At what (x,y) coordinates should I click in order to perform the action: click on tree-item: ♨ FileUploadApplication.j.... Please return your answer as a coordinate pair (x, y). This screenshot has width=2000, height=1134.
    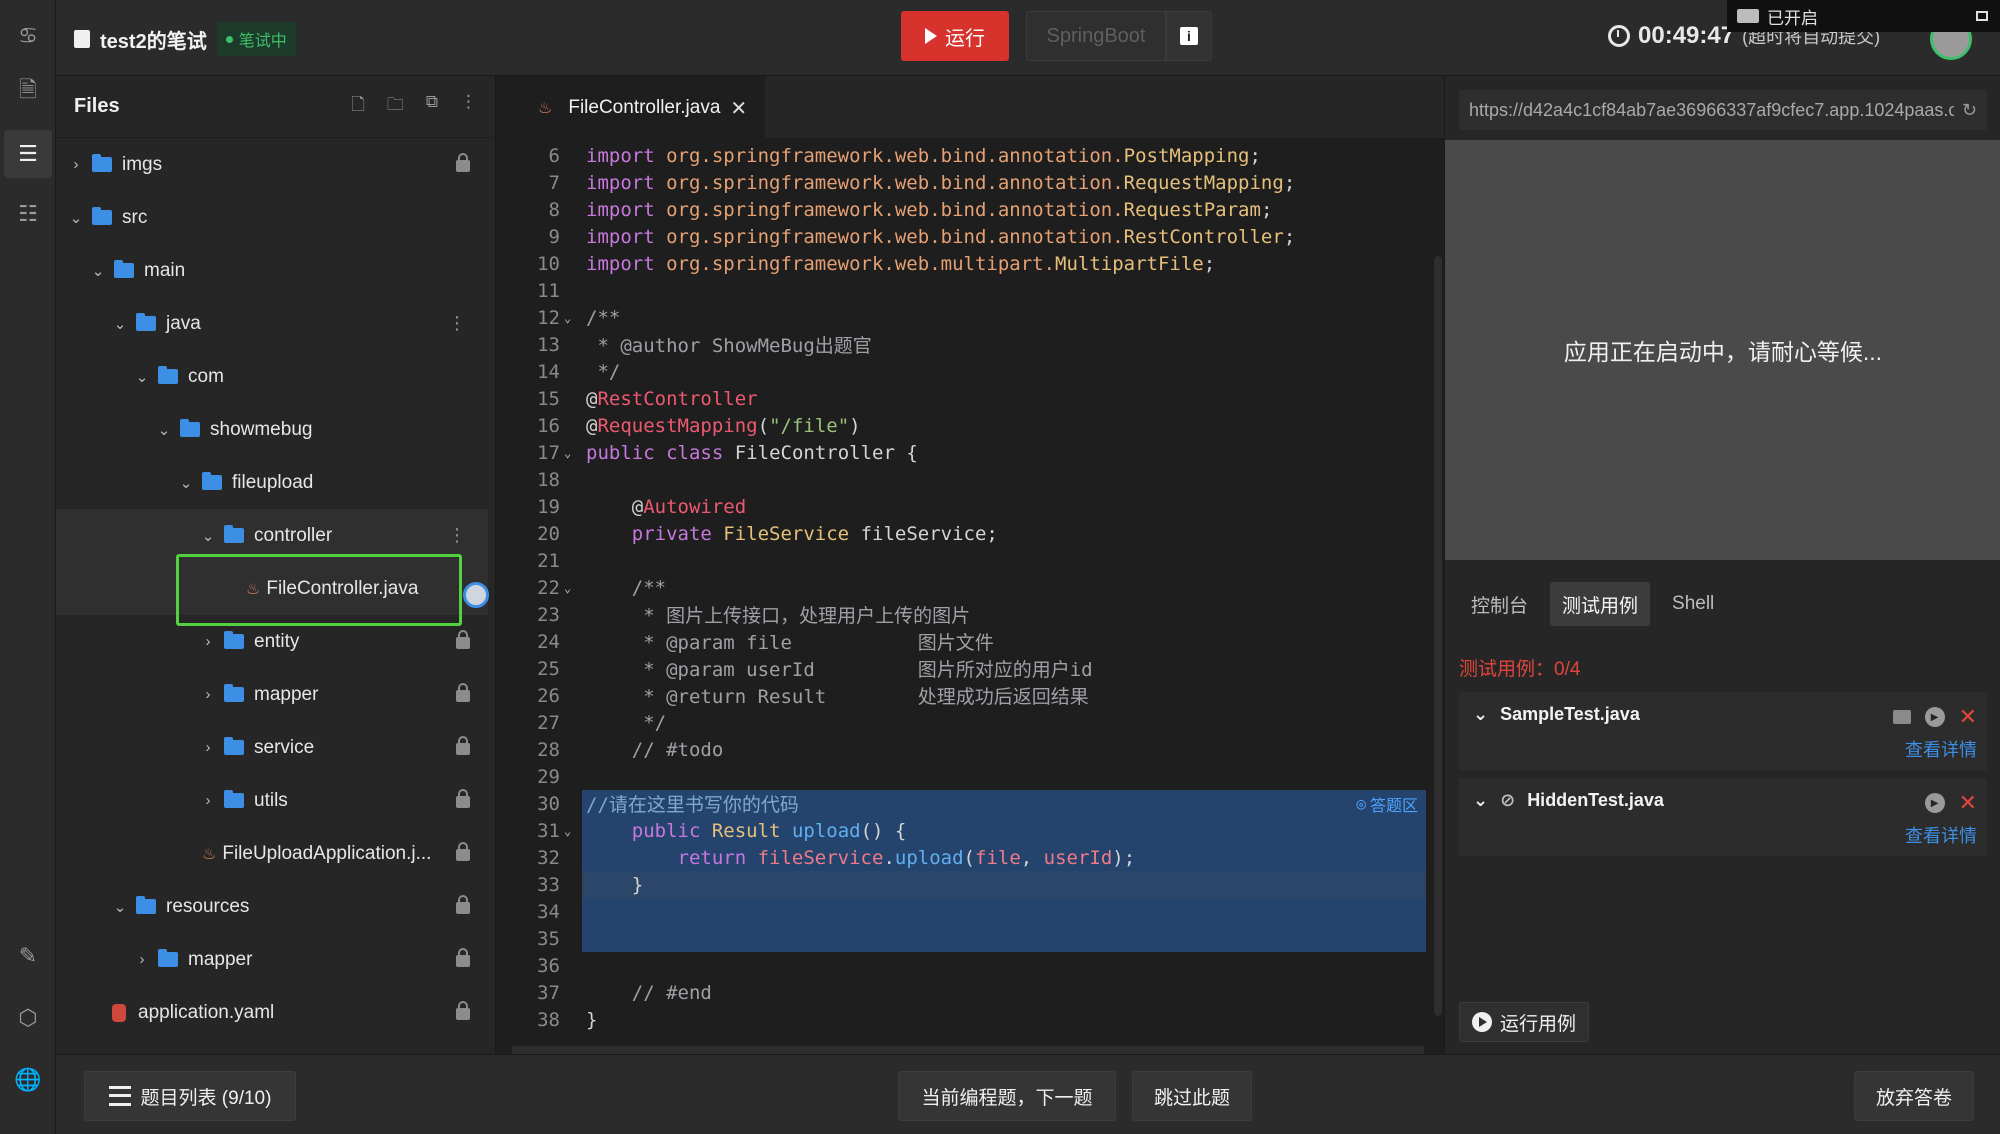
    Looking at the image, I should click on (272, 853).